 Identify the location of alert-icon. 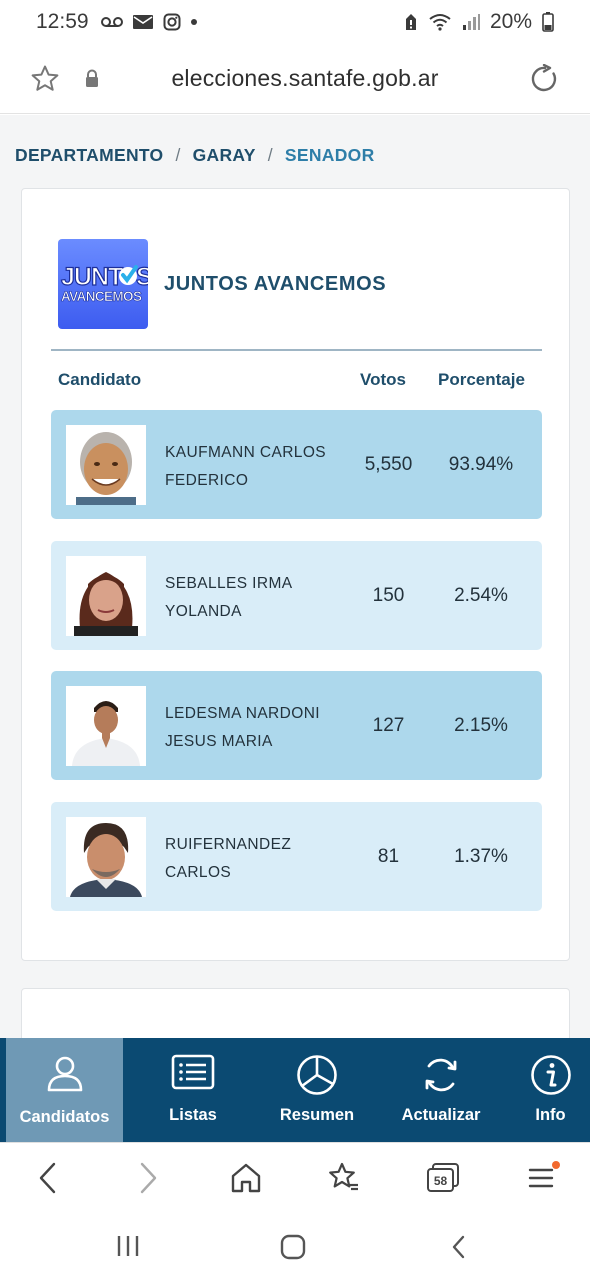
(411, 22).